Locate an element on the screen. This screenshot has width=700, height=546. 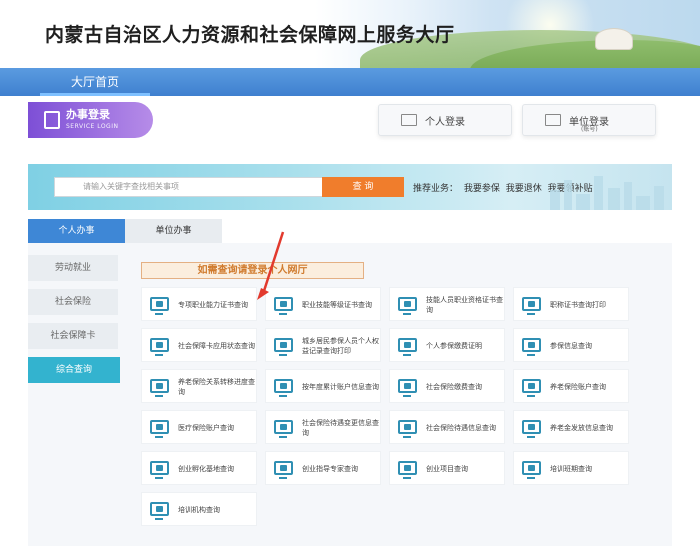
recommend-label: 推荐业务： is located at coordinates (436, 189).